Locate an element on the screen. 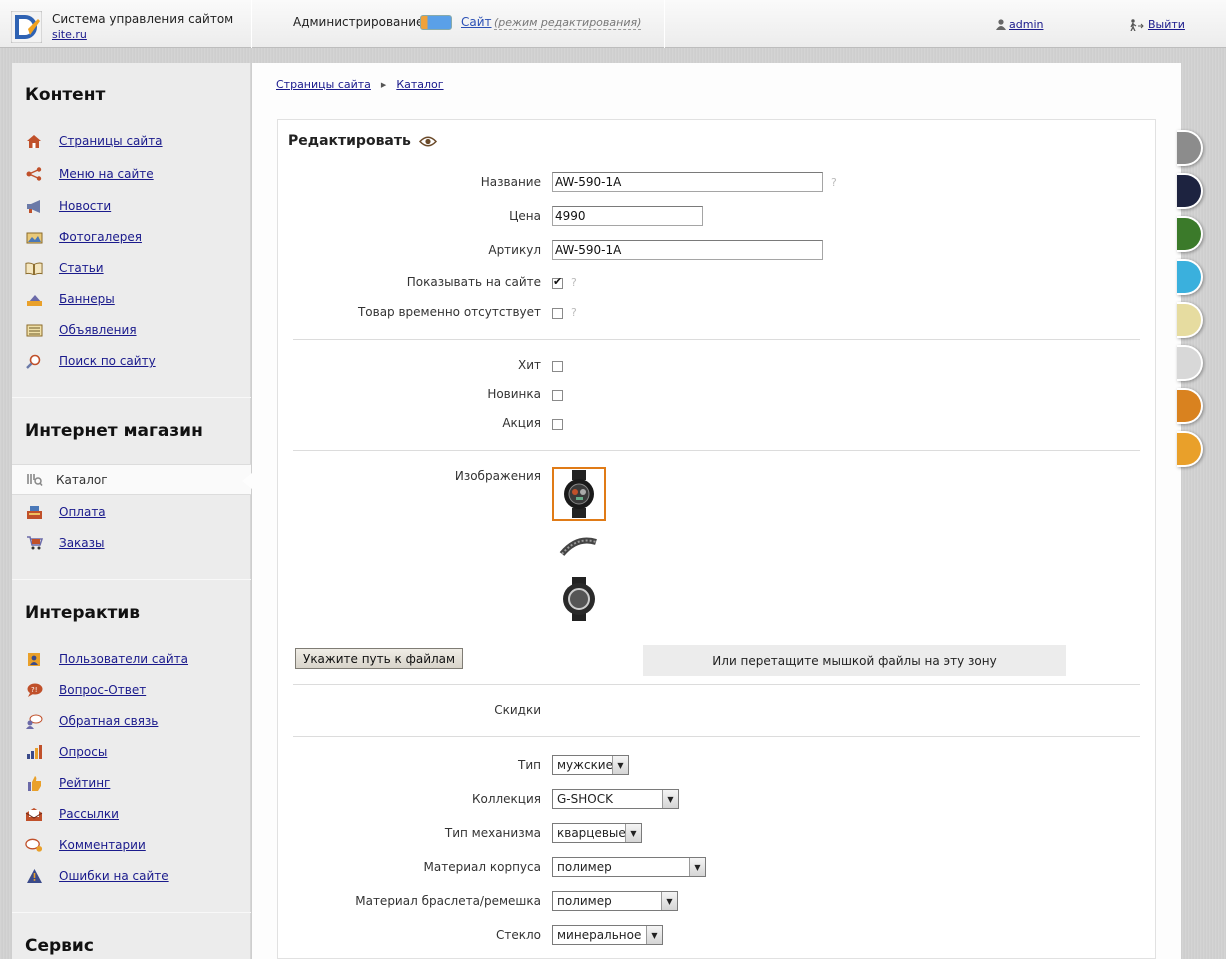  field-promo: Акция is located at coordinates (717, 423).